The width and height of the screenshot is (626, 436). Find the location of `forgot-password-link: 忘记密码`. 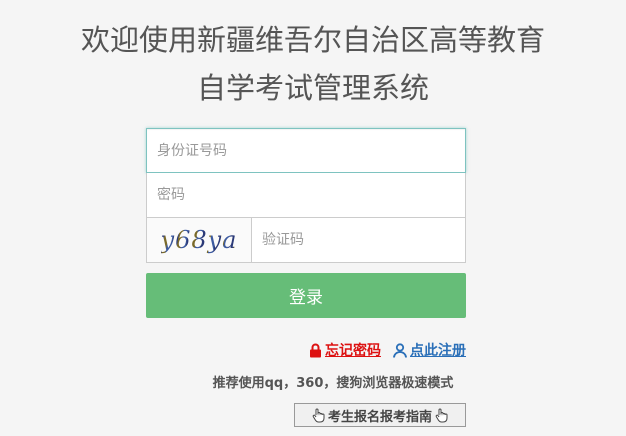

forgot-password-link: 忘记密码 is located at coordinates (345, 350).